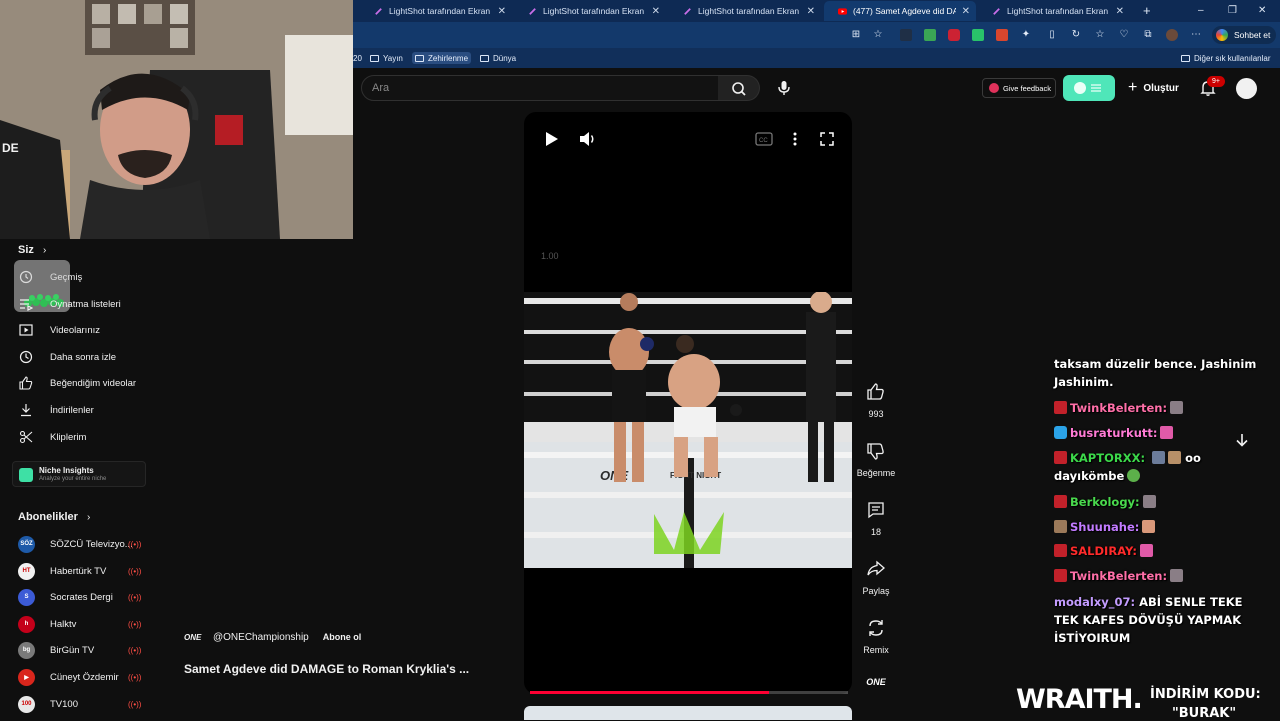  I want to click on channel-logo: ONE, so click(196, 637).